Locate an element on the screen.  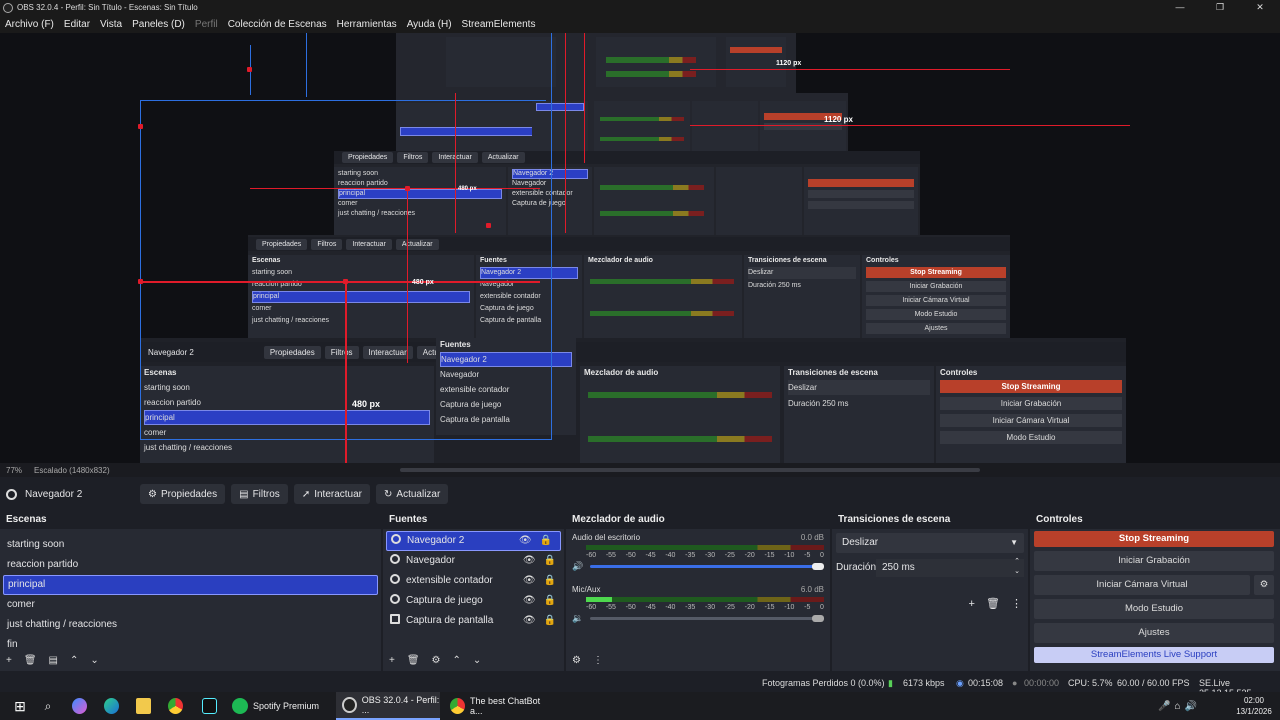
taskbar-app-spotify: Spotify Premium is located at coordinates (277, 706).